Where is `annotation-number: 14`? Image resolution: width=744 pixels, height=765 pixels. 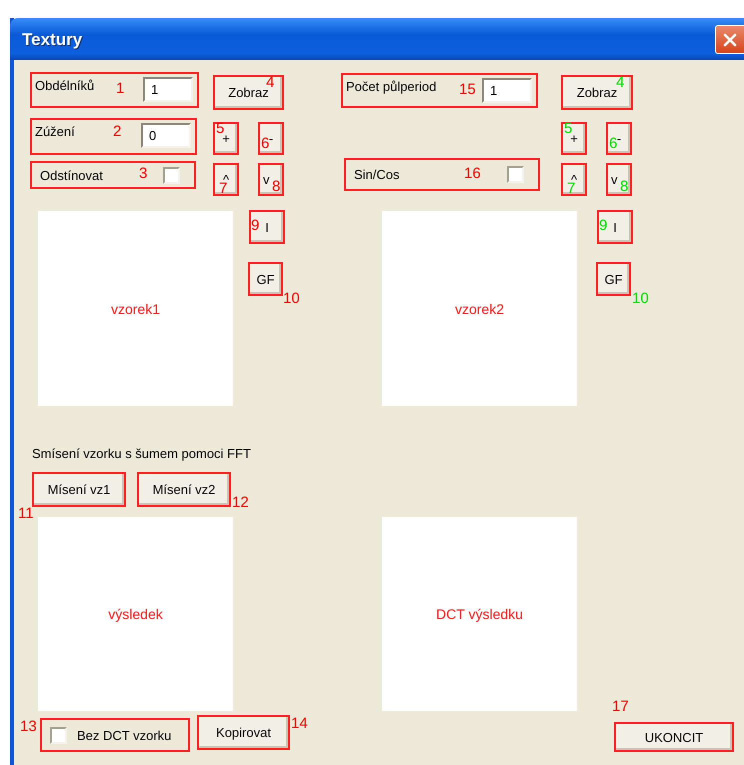 annotation-number: 14 is located at coordinates (299, 723).